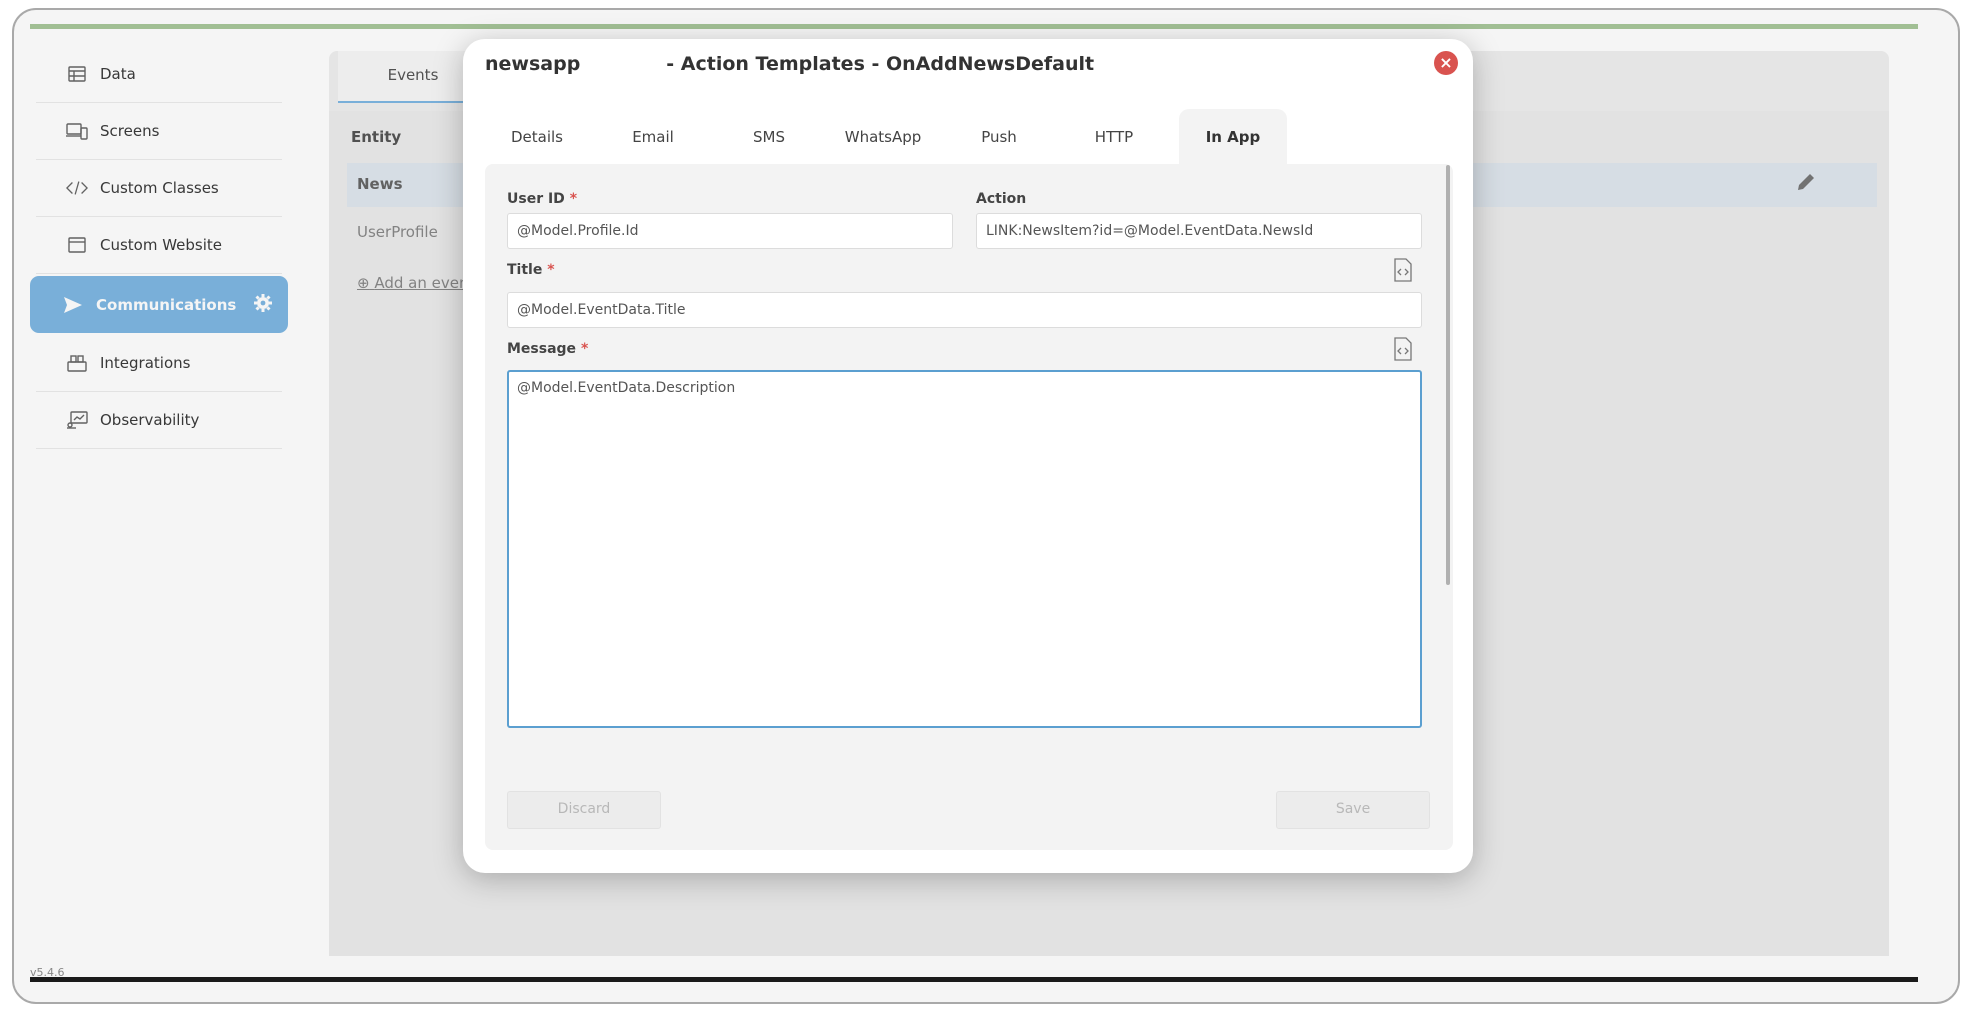 This screenshot has width=1968, height=1016. What do you see at coordinates (1001, 199) in the screenshot?
I see `action-label: Action` at bounding box center [1001, 199].